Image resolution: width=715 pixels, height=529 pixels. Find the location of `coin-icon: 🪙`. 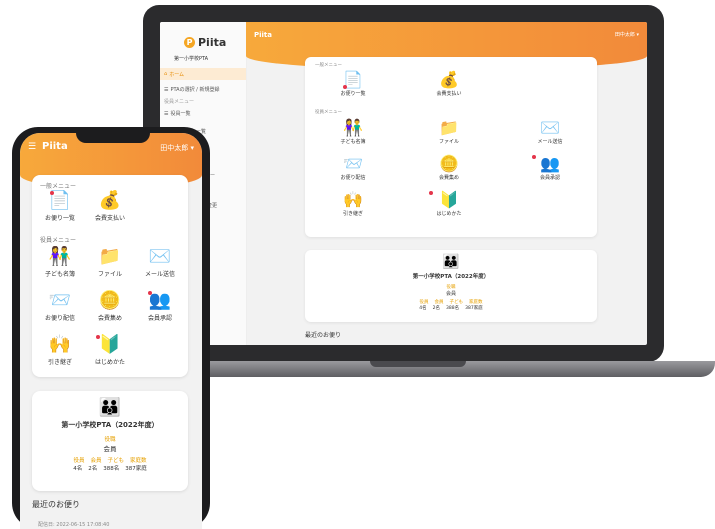

coin-icon: 🪙 is located at coordinates (110, 300).